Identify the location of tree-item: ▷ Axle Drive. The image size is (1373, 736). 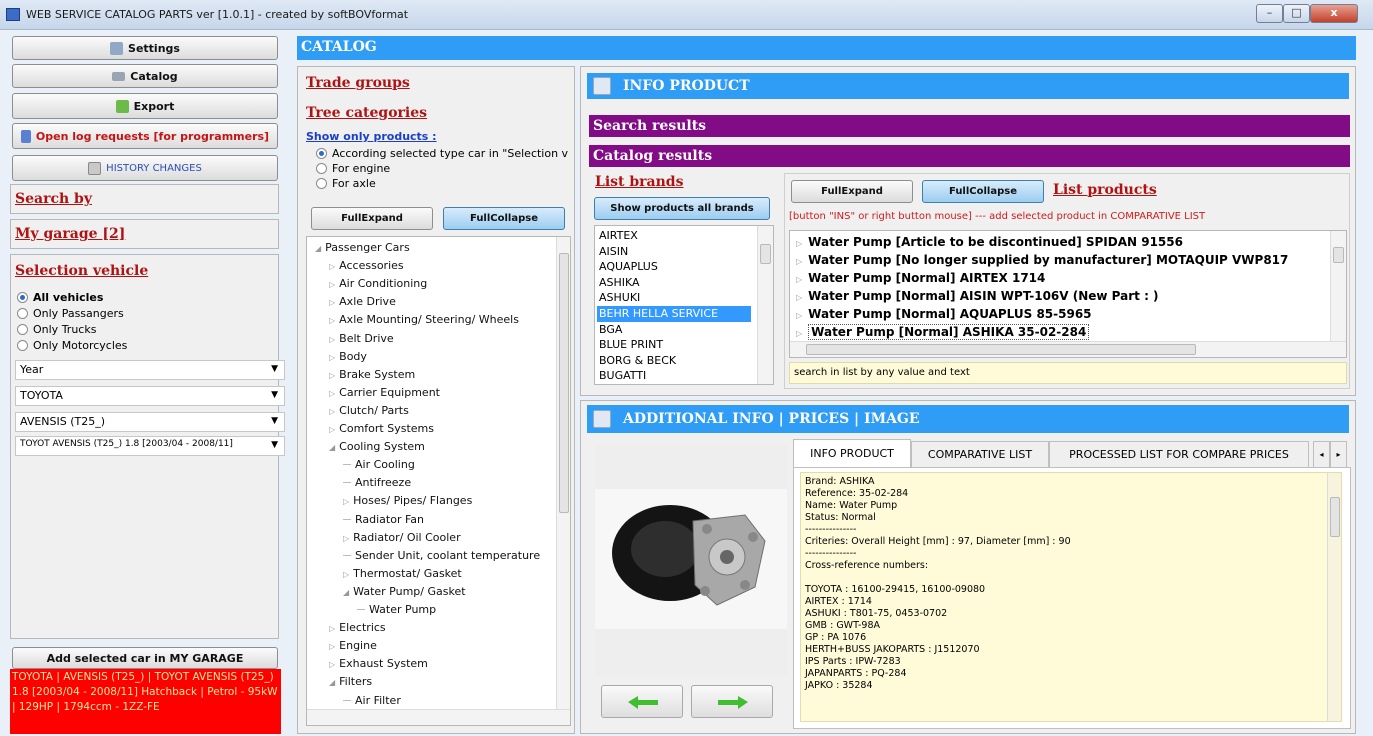
(362, 301).